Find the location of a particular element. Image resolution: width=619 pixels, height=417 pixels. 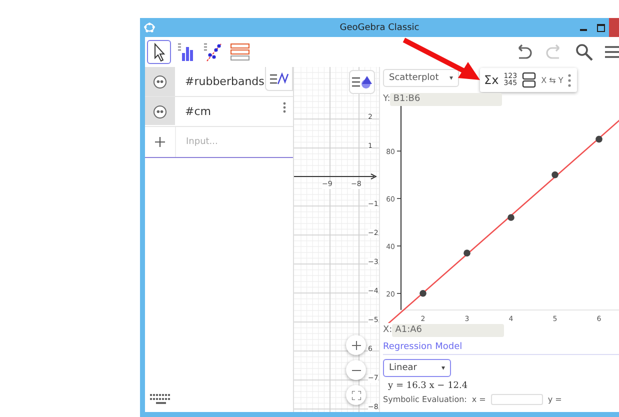

fullscreen-button is located at coordinates (356, 395).